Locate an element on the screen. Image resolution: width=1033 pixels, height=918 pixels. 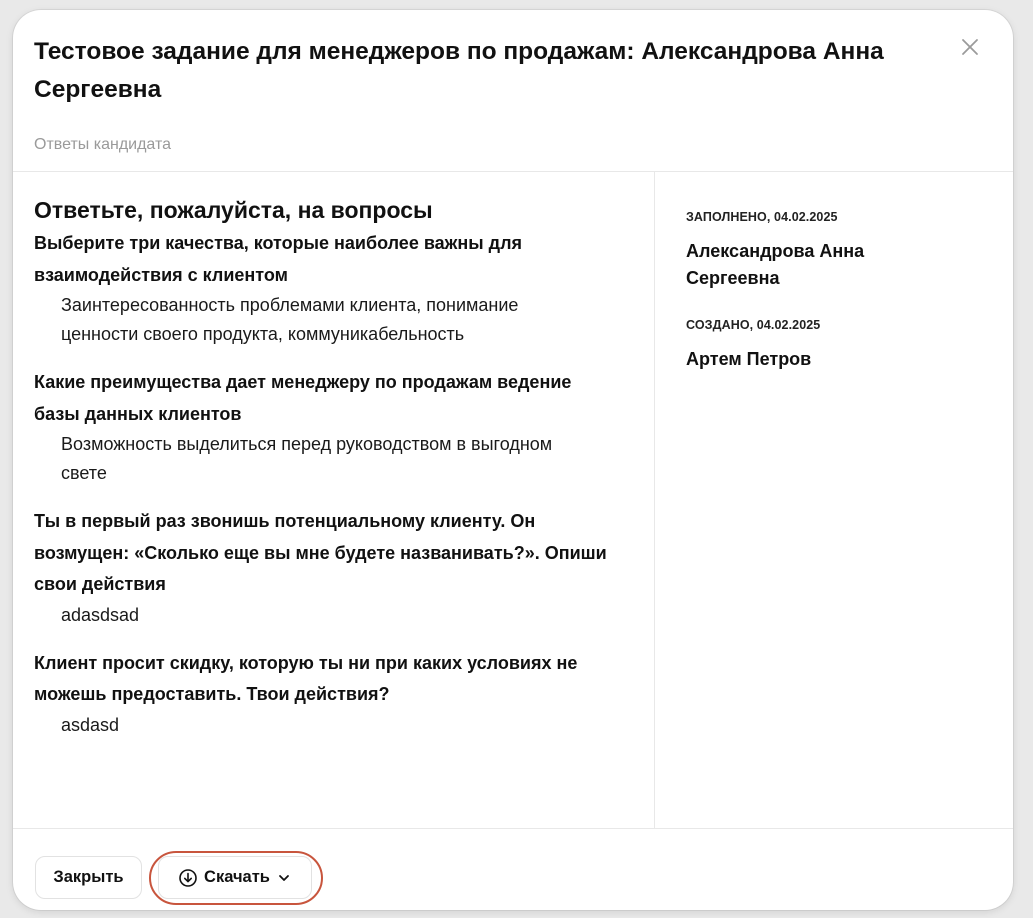
section-heading: Ответьте, пожалуйста, на вопросы is located at coordinates (233, 210).